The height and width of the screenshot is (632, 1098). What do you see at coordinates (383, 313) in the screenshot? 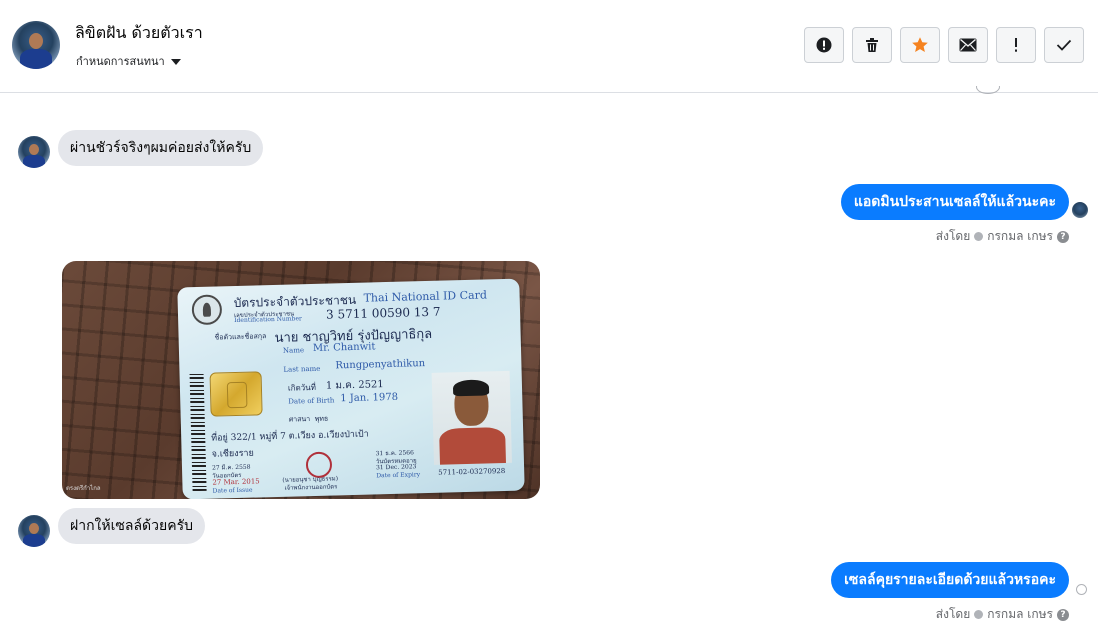
I see `id-number: 3 5711 00590 13 7` at bounding box center [383, 313].